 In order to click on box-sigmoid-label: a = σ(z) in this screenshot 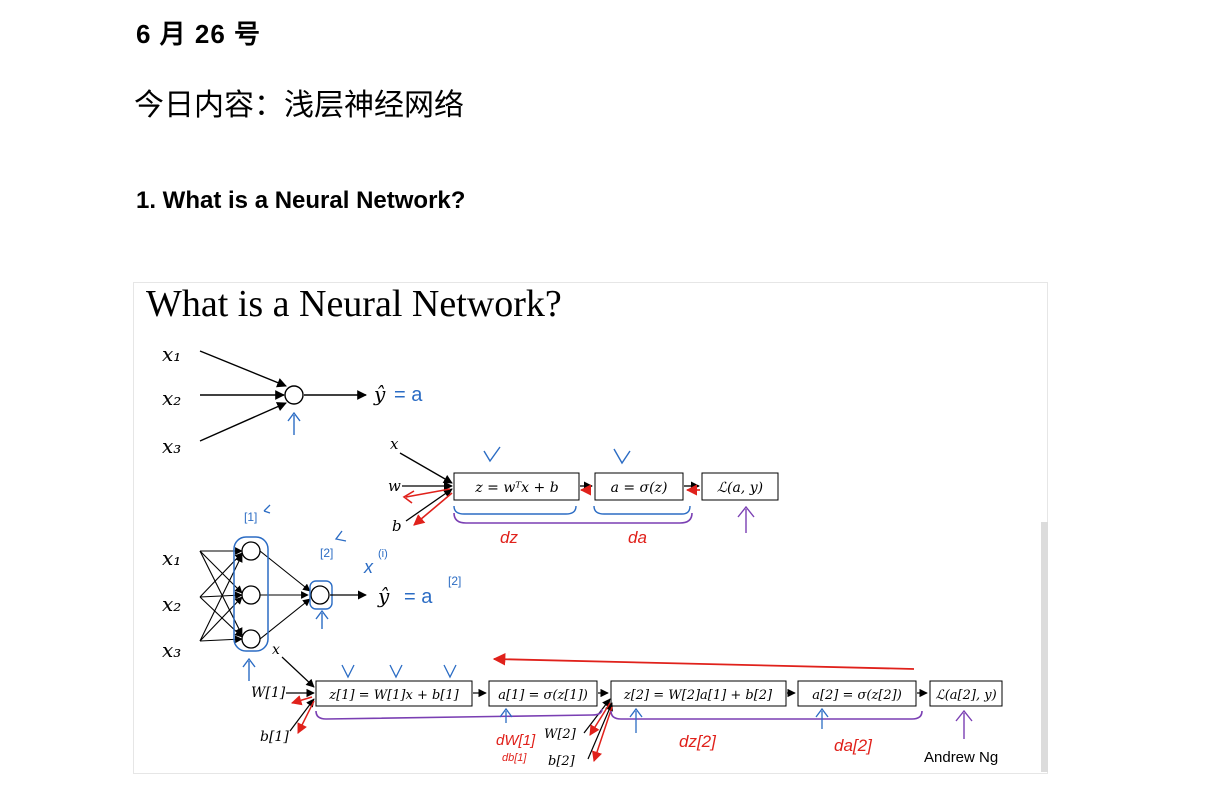, I will do `click(639, 488)`.